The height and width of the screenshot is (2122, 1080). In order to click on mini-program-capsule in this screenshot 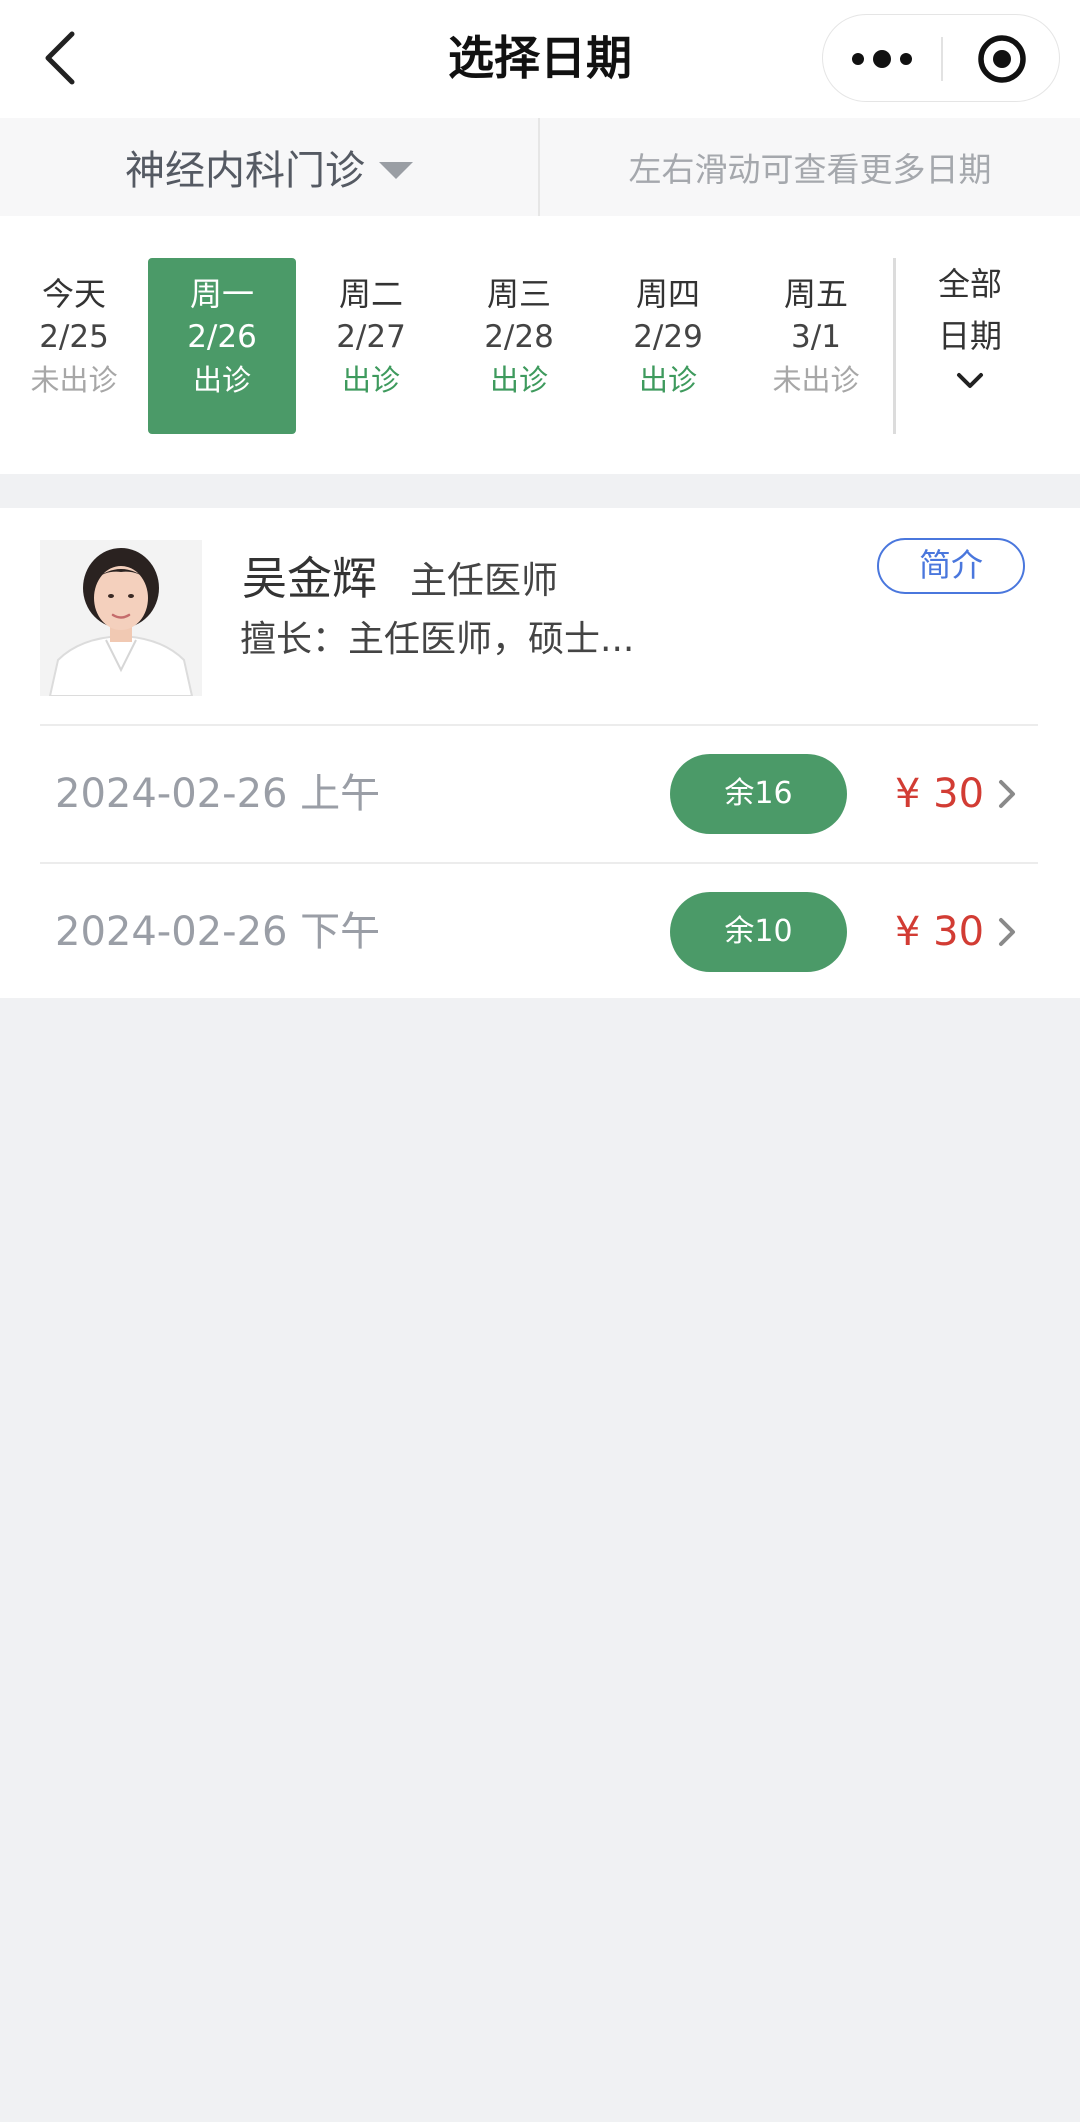, I will do `click(941, 58)`.